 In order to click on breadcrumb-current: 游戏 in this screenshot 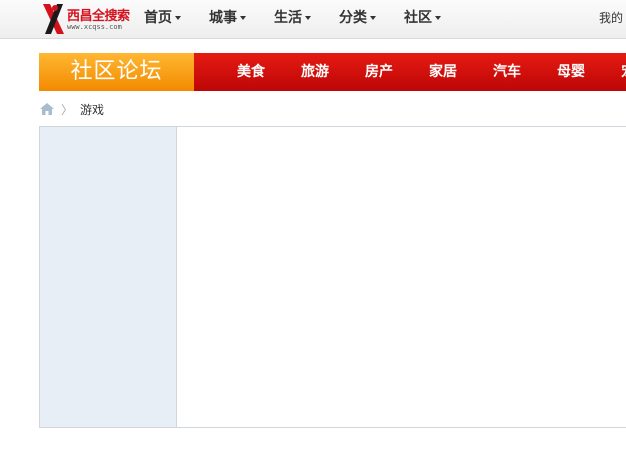, I will do `click(92, 109)`.